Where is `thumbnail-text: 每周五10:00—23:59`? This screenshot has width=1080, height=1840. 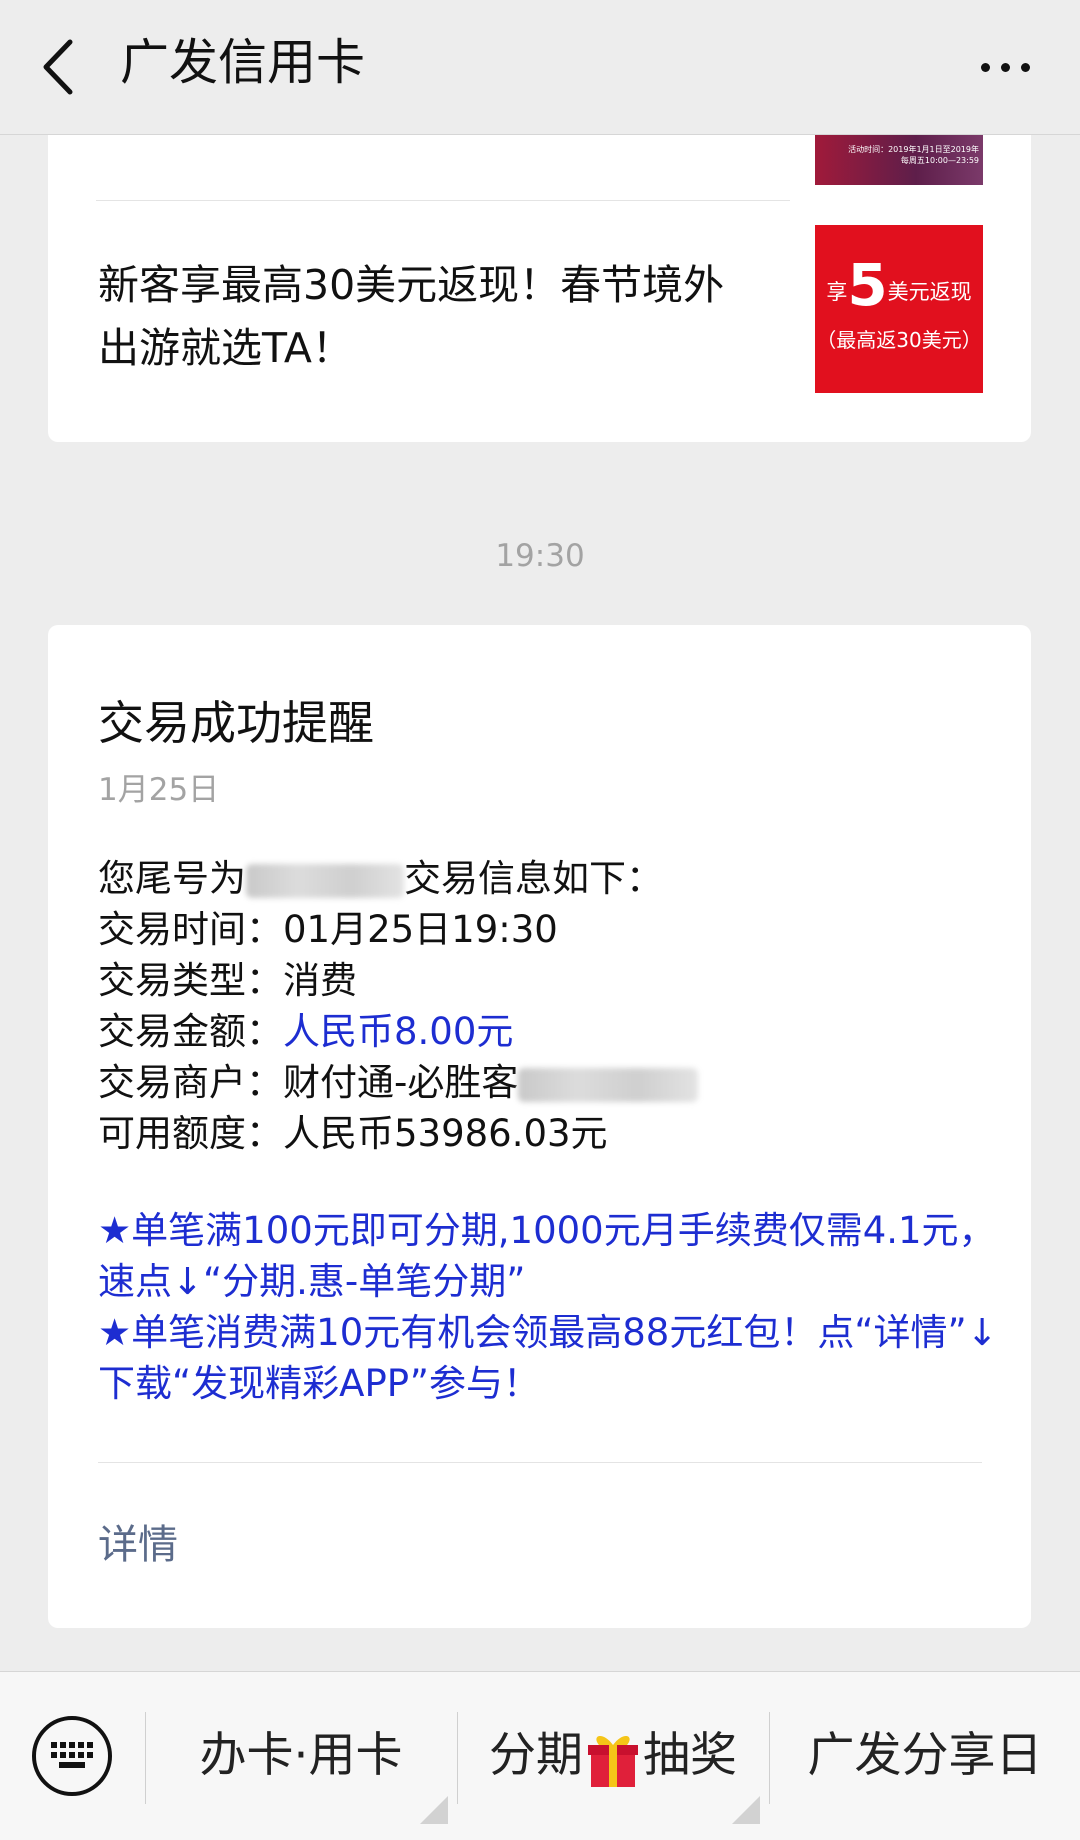
thumbnail-text: 每周五10:00—23:59 is located at coordinates (939, 160).